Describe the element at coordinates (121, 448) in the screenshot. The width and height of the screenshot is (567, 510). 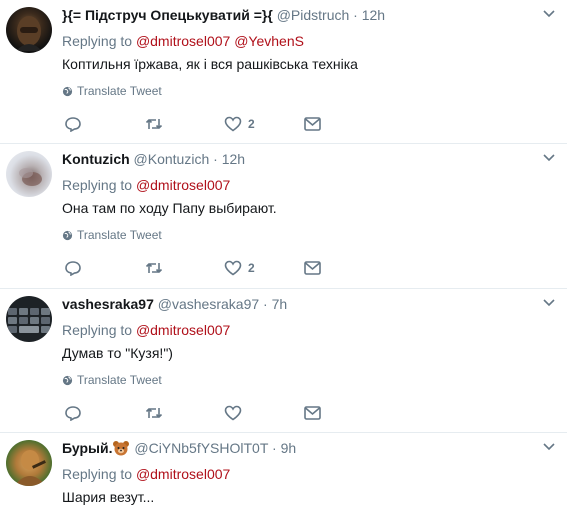
I see `bear-face-icon` at that location.